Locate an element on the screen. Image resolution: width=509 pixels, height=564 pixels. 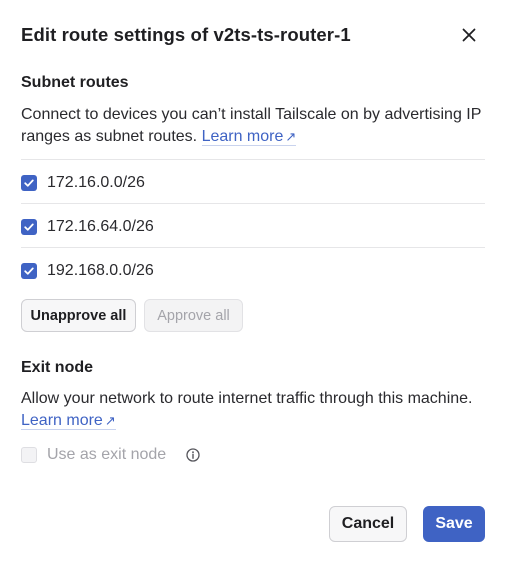
exit-learn-more-link: Learn more ↗ is located at coordinates (68, 421).